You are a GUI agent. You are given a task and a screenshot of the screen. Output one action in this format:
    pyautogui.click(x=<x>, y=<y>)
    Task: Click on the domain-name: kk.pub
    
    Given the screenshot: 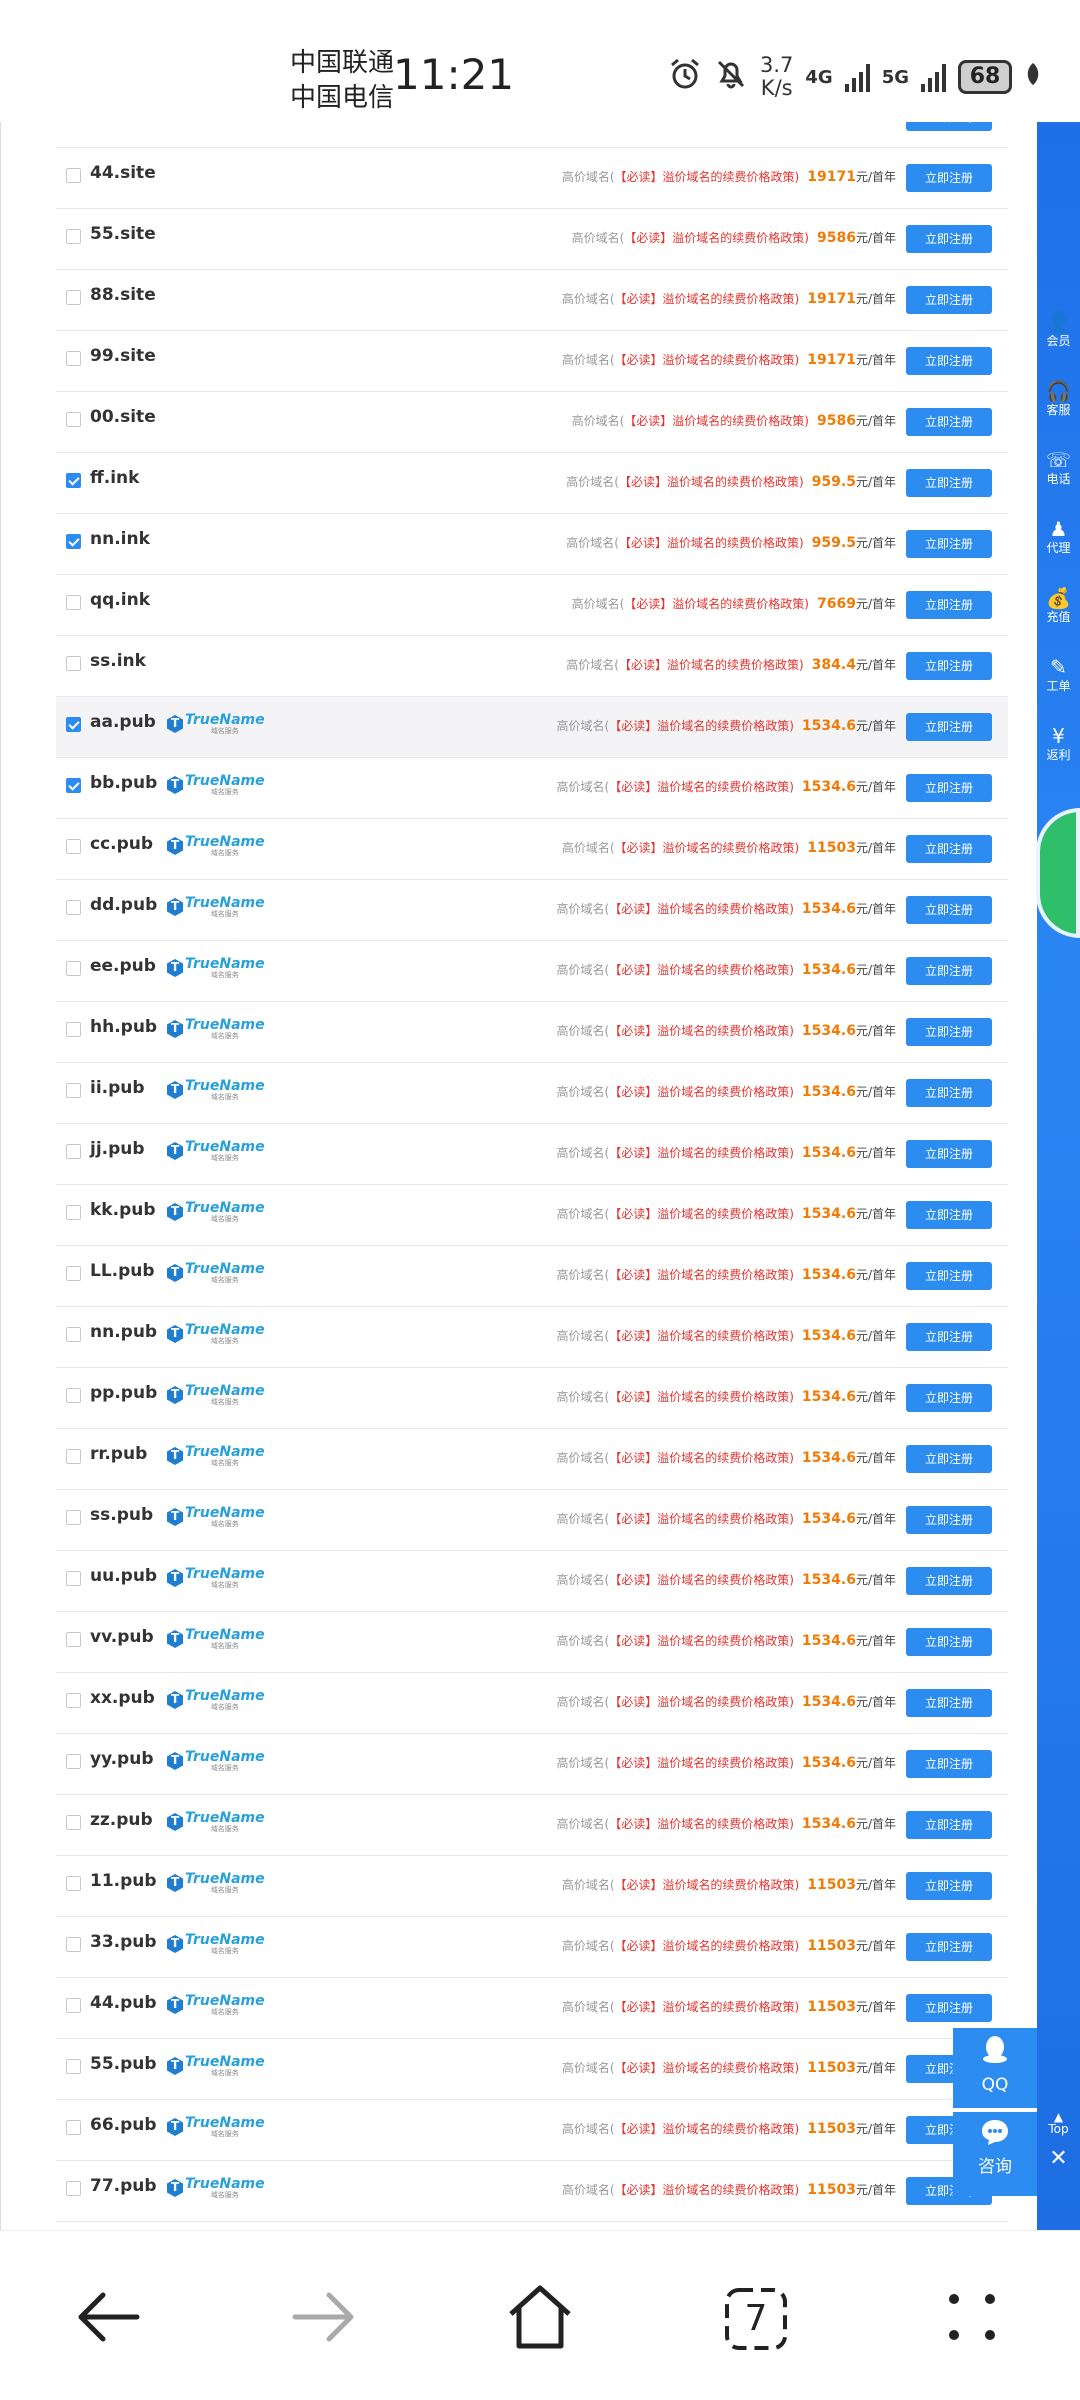 What is the action you would take?
    pyautogui.click(x=123, y=1210)
    